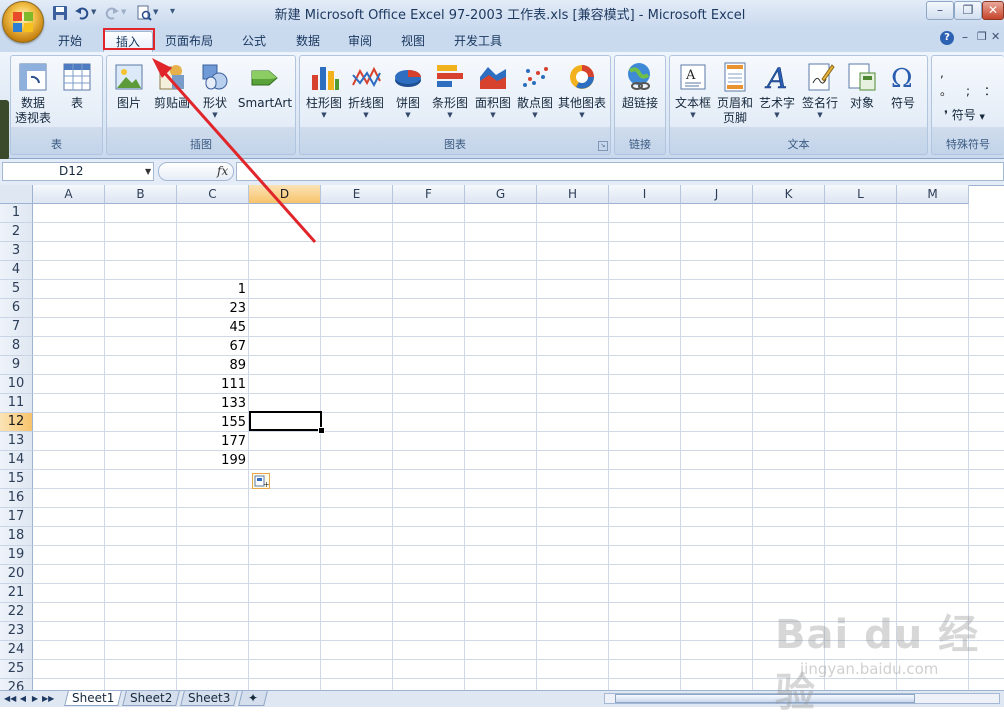 The image size is (1004, 718). What do you see at coordinates (16, 441) in the screenshot?
I see `row-header-13: 13` at bounding box center [16, 441].